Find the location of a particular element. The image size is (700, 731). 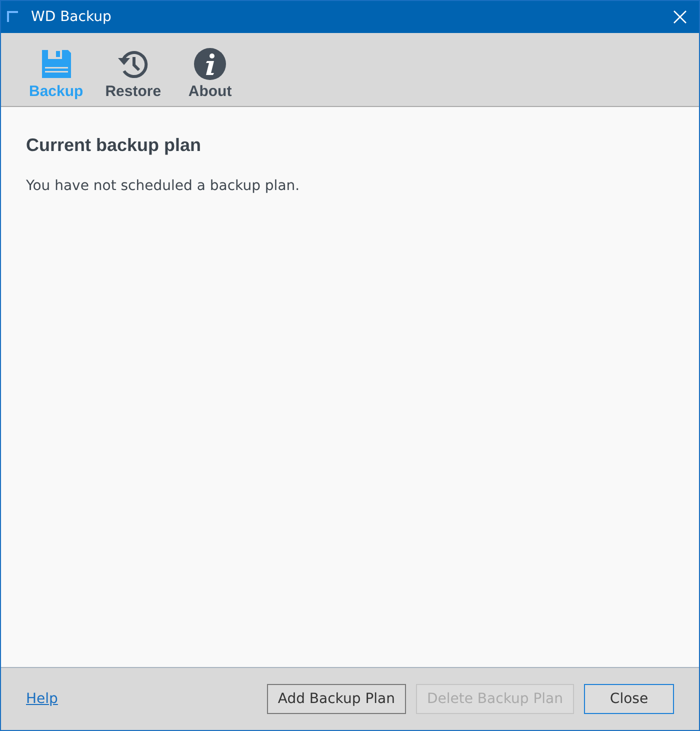

toolbar-tab: About is located at coordinates (210, 73).